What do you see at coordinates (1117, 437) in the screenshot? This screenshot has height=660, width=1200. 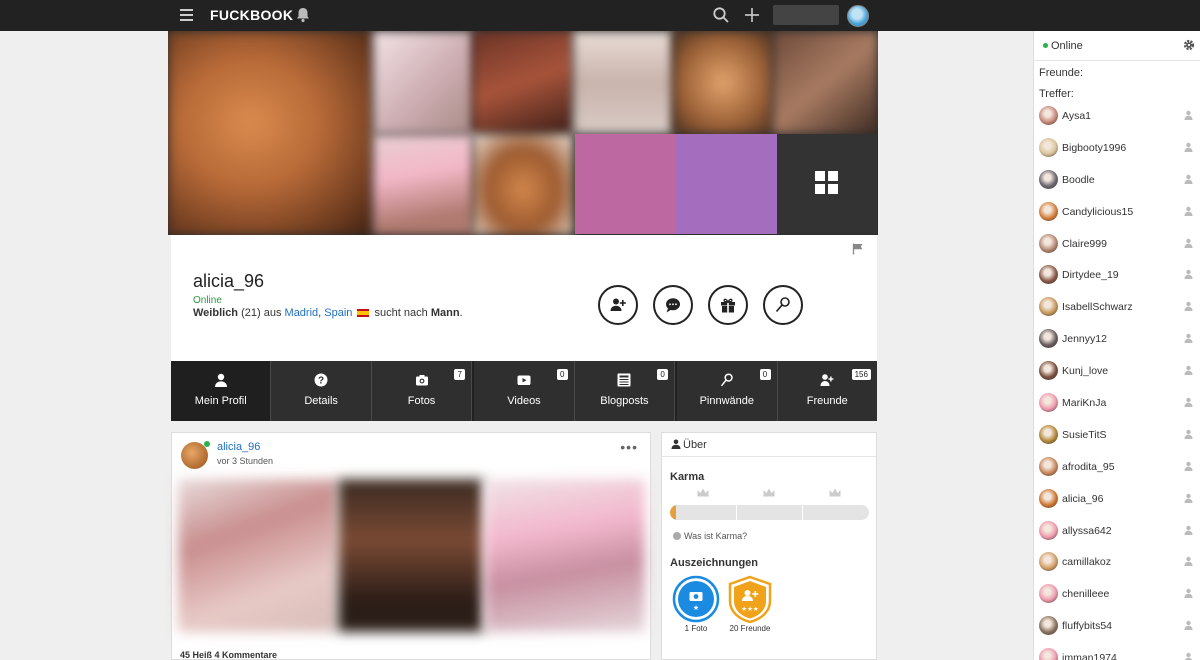 I see `list-item: SusieTitS` at bounding box center [1117, 437].